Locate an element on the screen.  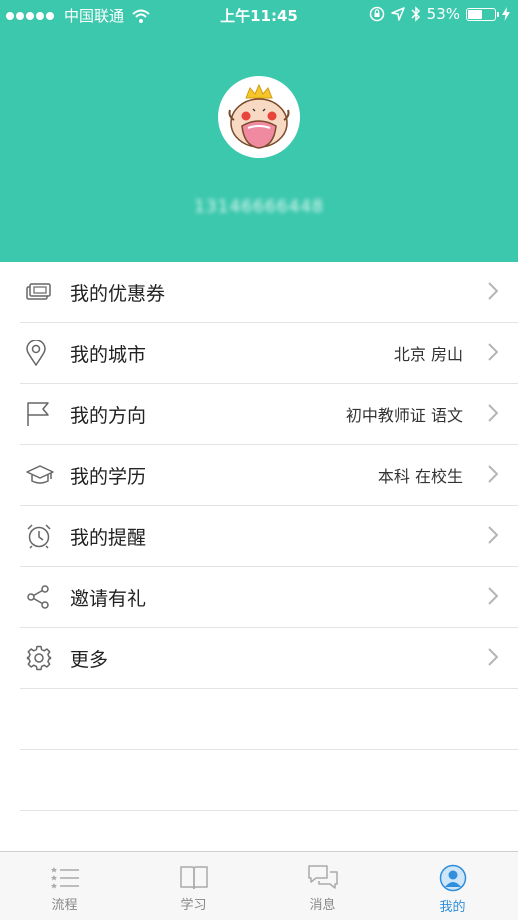
tab-study: 学习 is located at coordinates (193, 886).